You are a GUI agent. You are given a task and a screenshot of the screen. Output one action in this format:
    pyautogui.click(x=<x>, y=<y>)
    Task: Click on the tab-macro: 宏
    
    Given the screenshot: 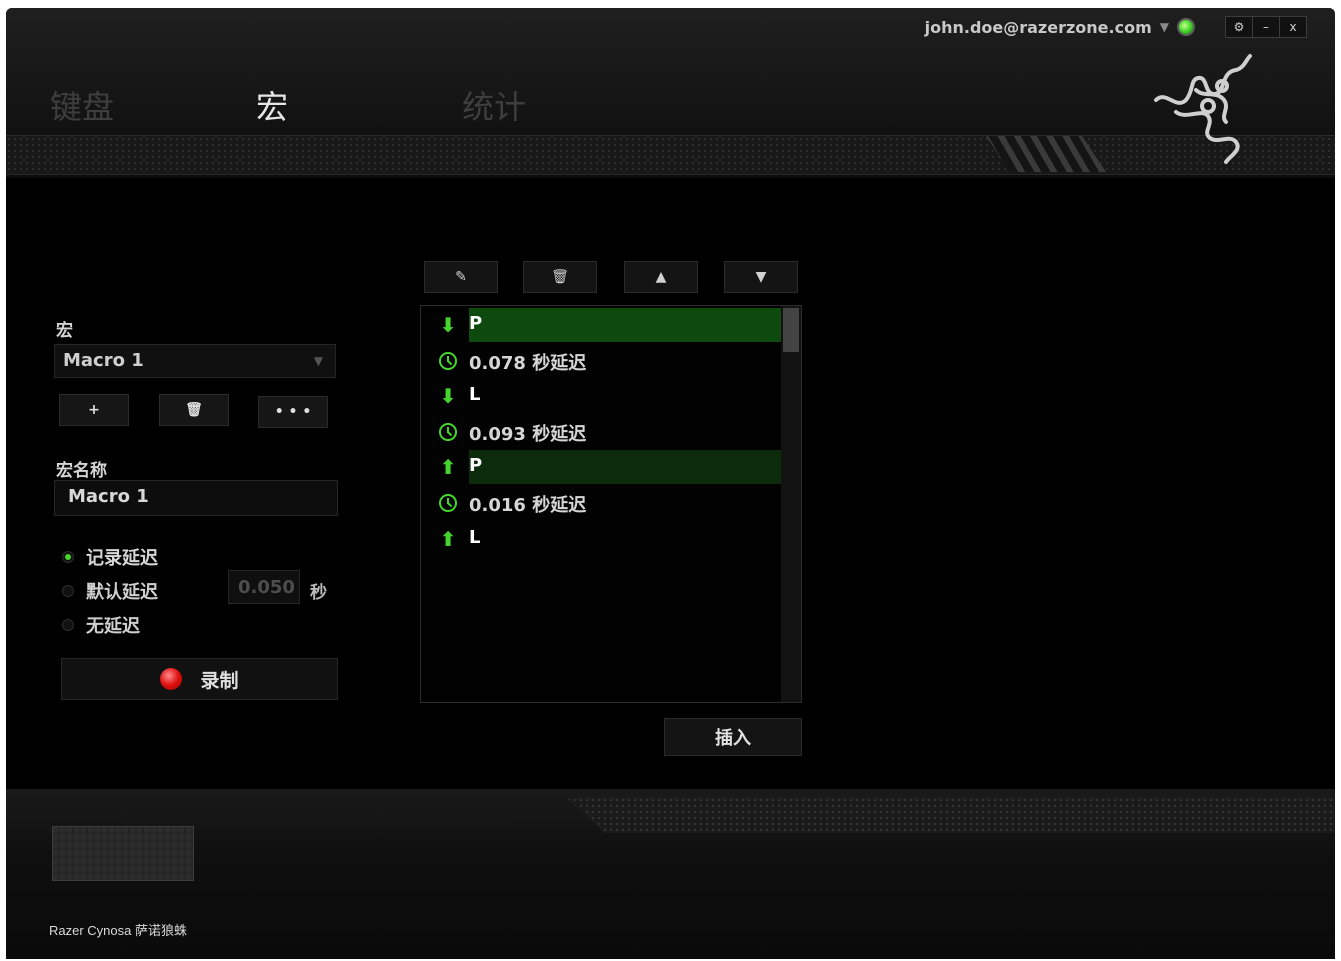 What is the action you would take?
    pyautogui.click(x=359, y=105)
    